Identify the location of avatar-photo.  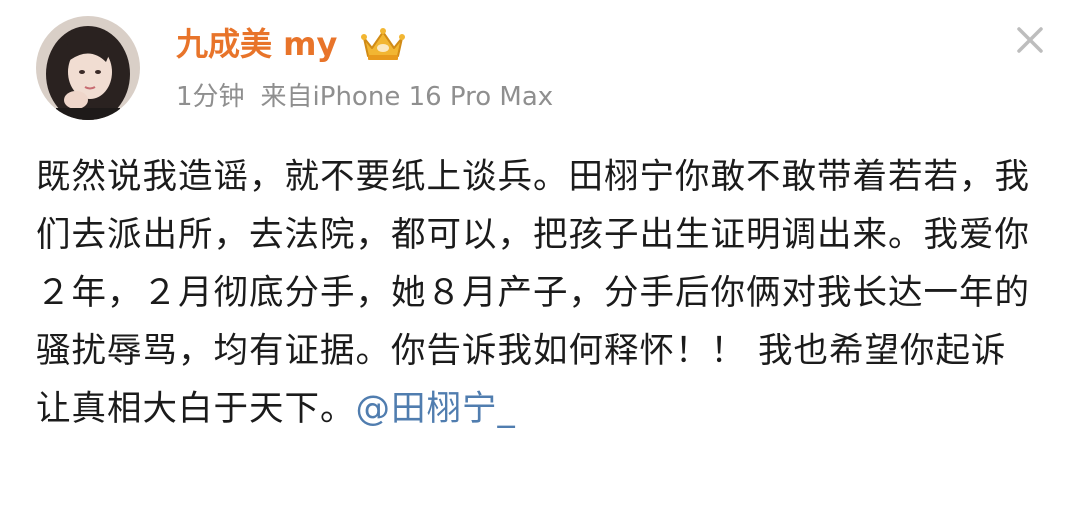
(88, 68).